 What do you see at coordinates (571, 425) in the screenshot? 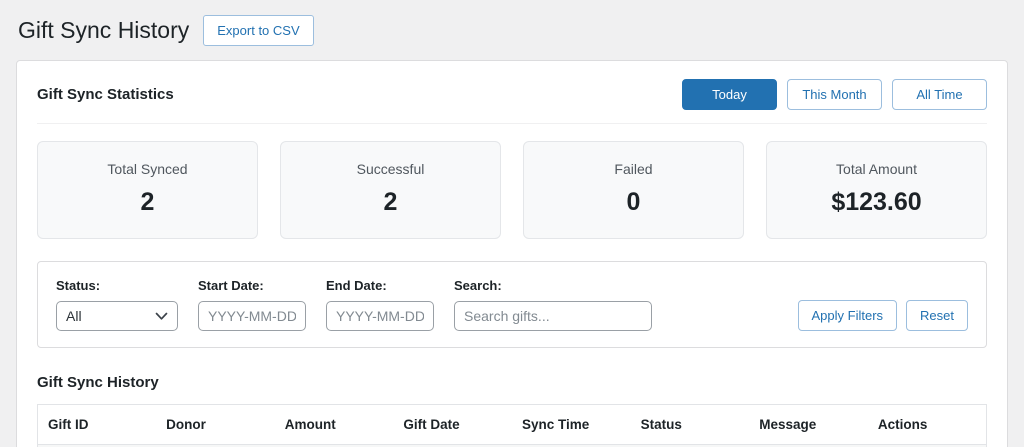
I see `column-header-sync-time: Sync Time` at bounding box center [571, 425].